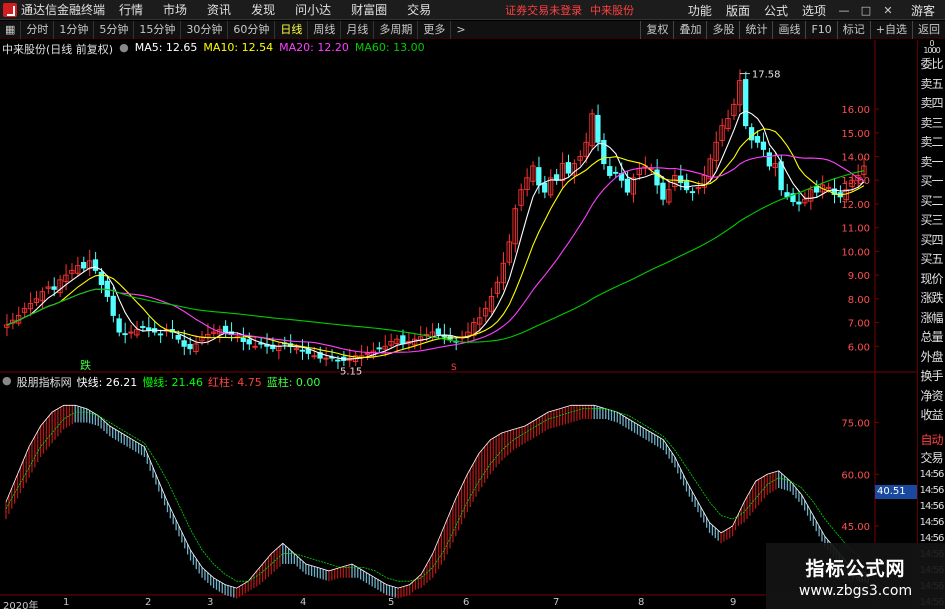 This screenshot has width=945, height=609. What do you see at coordinates (931, 376) in the screenshot?
I see `side-item-15: 换手` at bounding box center [931, 376].